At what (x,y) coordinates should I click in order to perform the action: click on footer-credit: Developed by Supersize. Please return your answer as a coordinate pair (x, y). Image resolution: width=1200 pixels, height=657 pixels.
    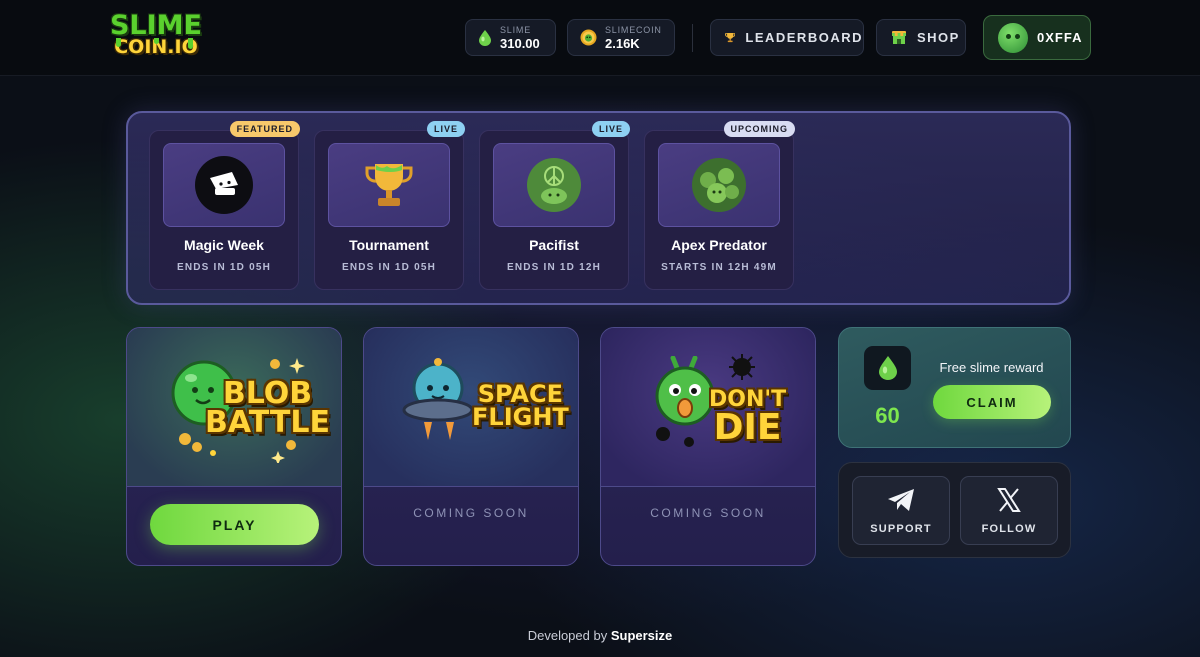
    Looking at the image, I should click on (600, 635).